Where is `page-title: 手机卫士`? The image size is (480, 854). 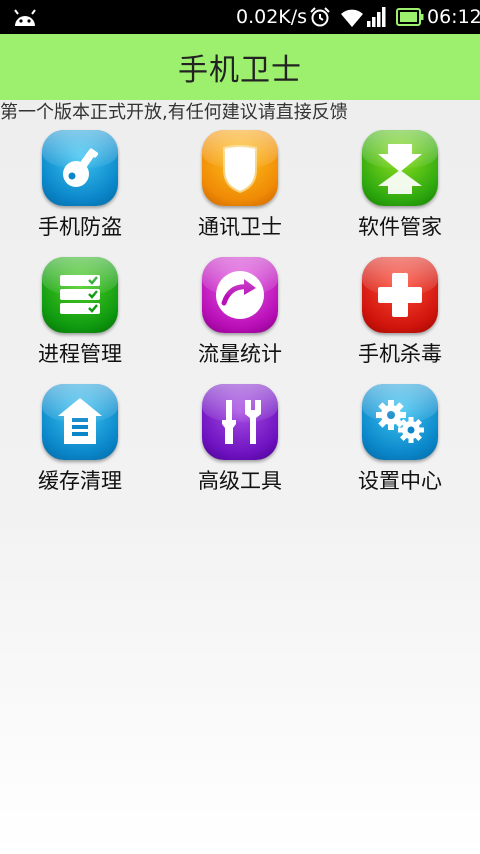
page-title: 手机卫士 is located at coordinates (240, 70).